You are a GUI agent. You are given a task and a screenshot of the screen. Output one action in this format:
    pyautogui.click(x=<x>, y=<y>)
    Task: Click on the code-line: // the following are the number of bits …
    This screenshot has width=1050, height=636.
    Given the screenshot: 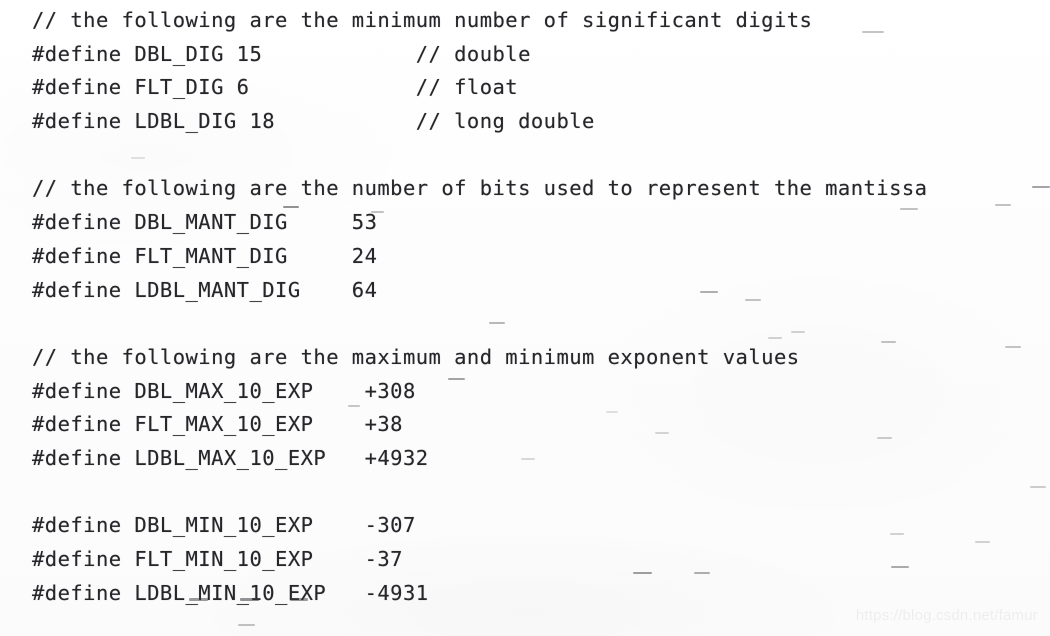 What is the action you would take?
    pyautogui.click(x=480, y=188)
    